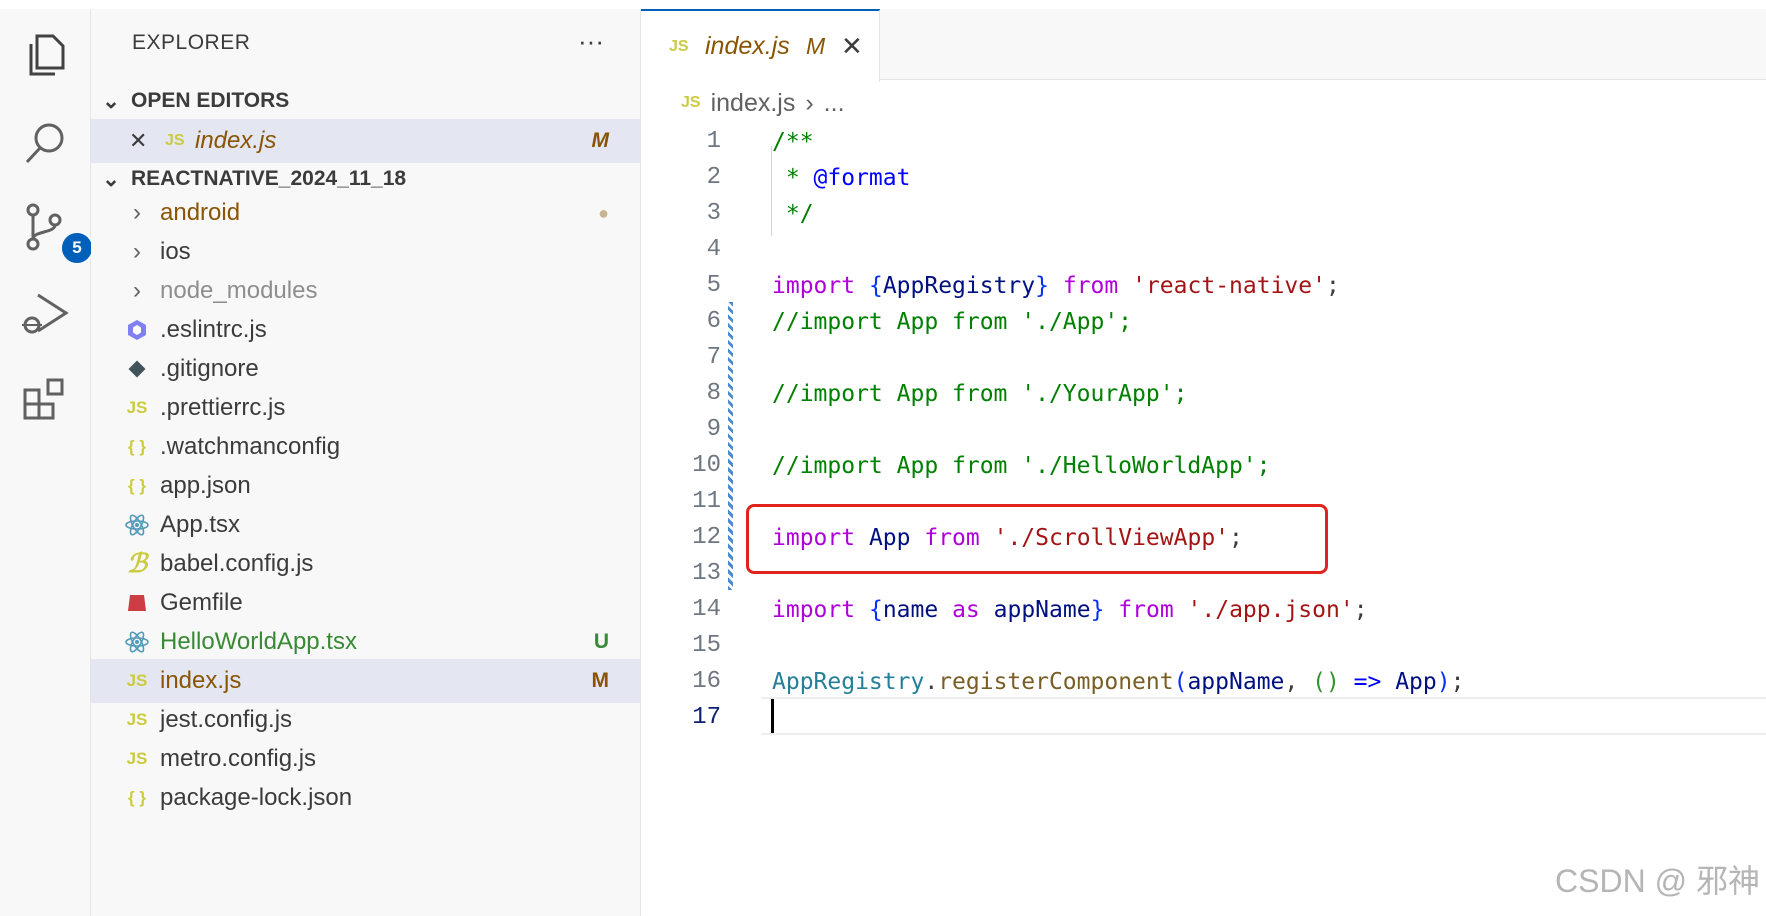  Describe the element at coordinates (747, 46) in the screenshot. I see `tab-label: index.js` at that location.